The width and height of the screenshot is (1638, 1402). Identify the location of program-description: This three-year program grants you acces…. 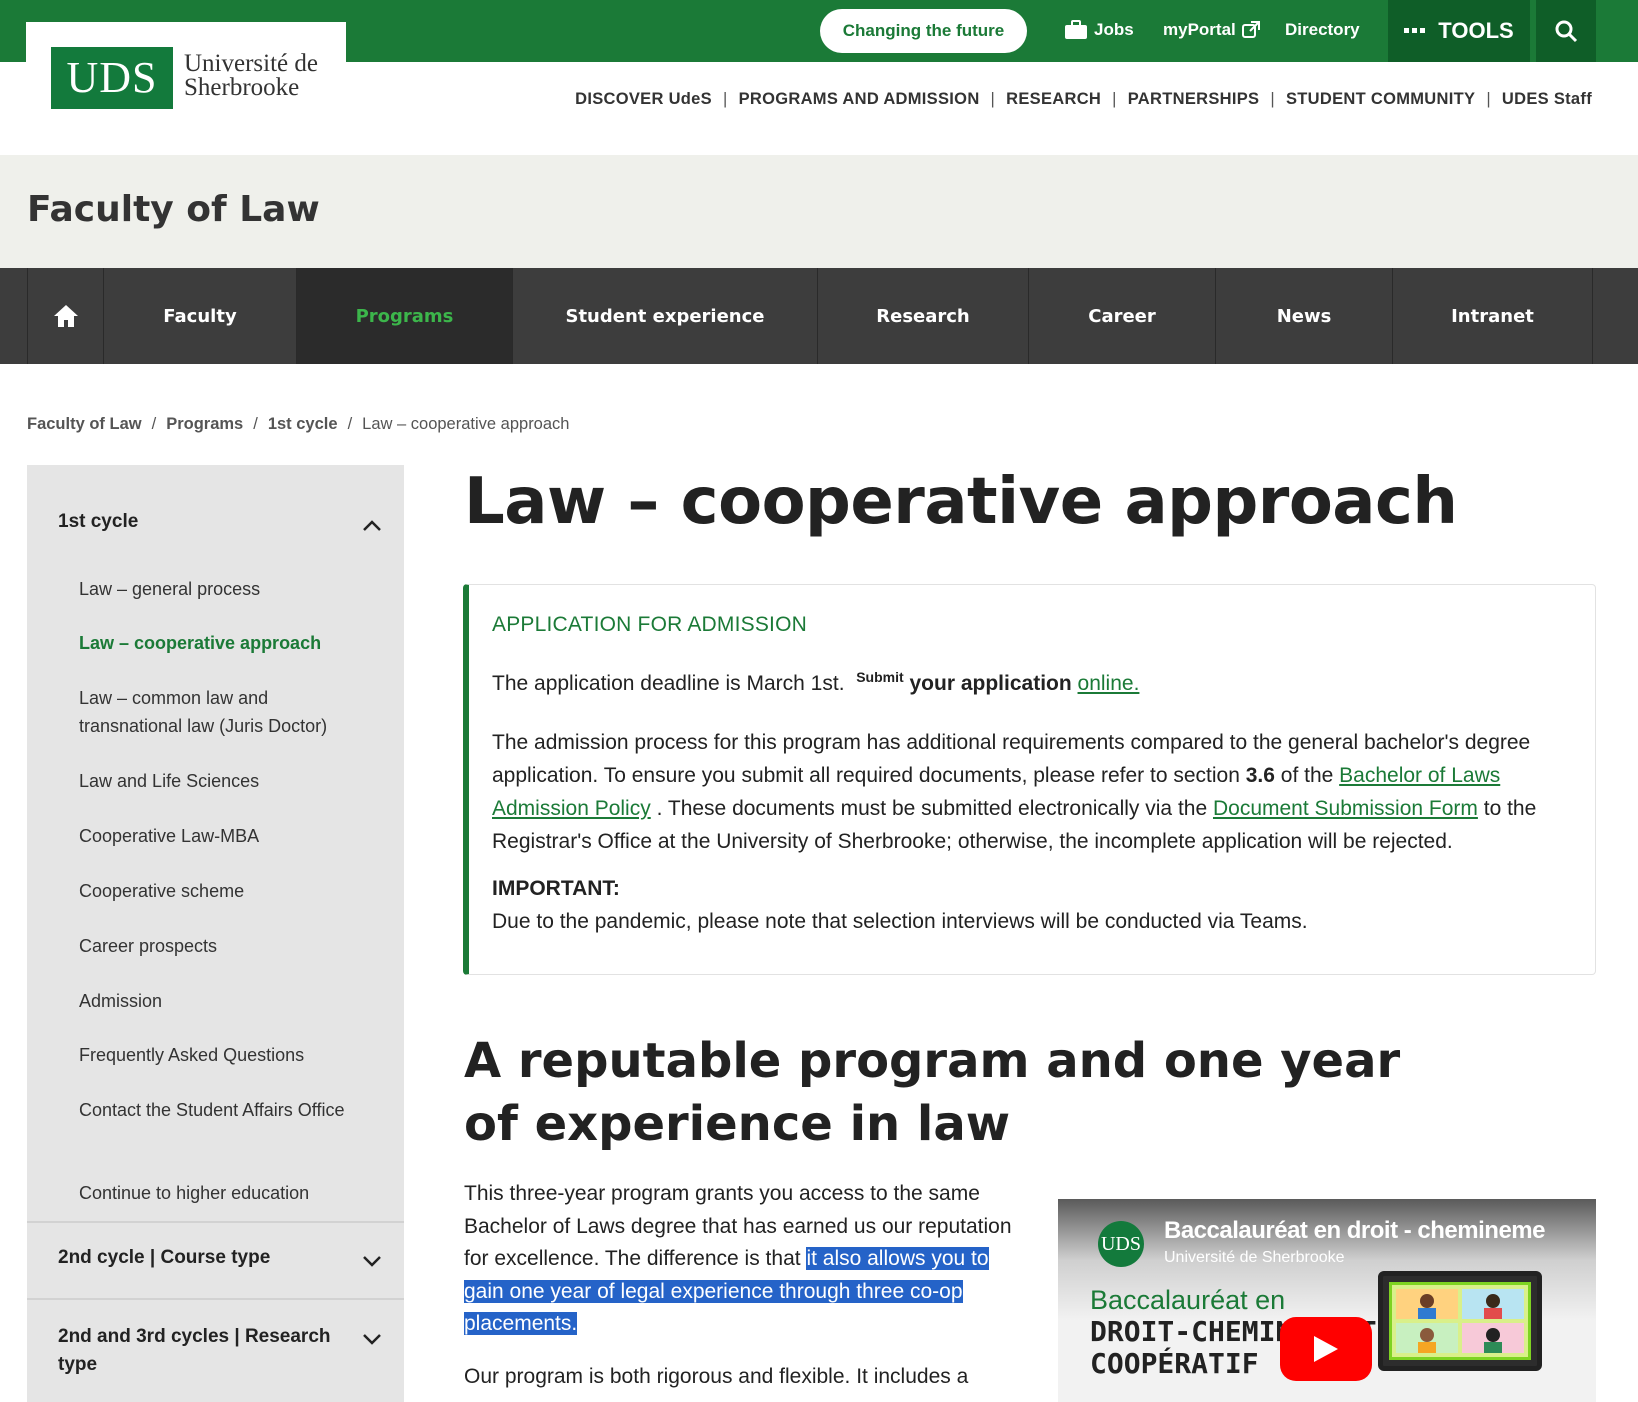
(744, 1259).